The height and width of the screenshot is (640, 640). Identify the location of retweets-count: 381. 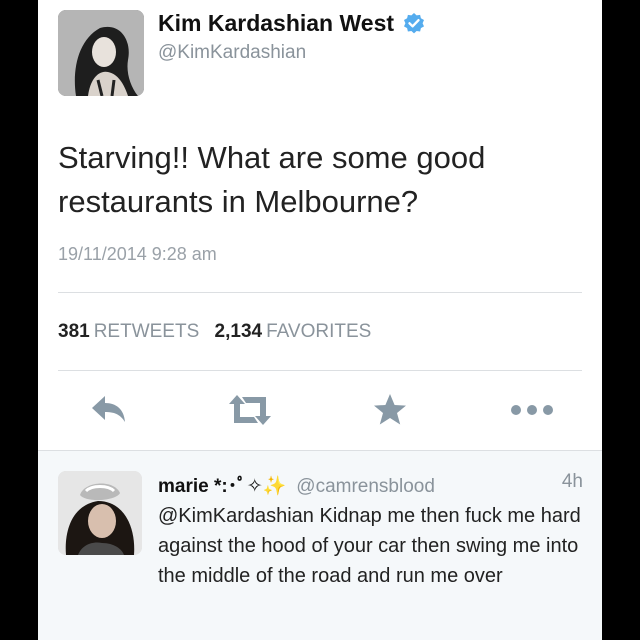
(74, 331).